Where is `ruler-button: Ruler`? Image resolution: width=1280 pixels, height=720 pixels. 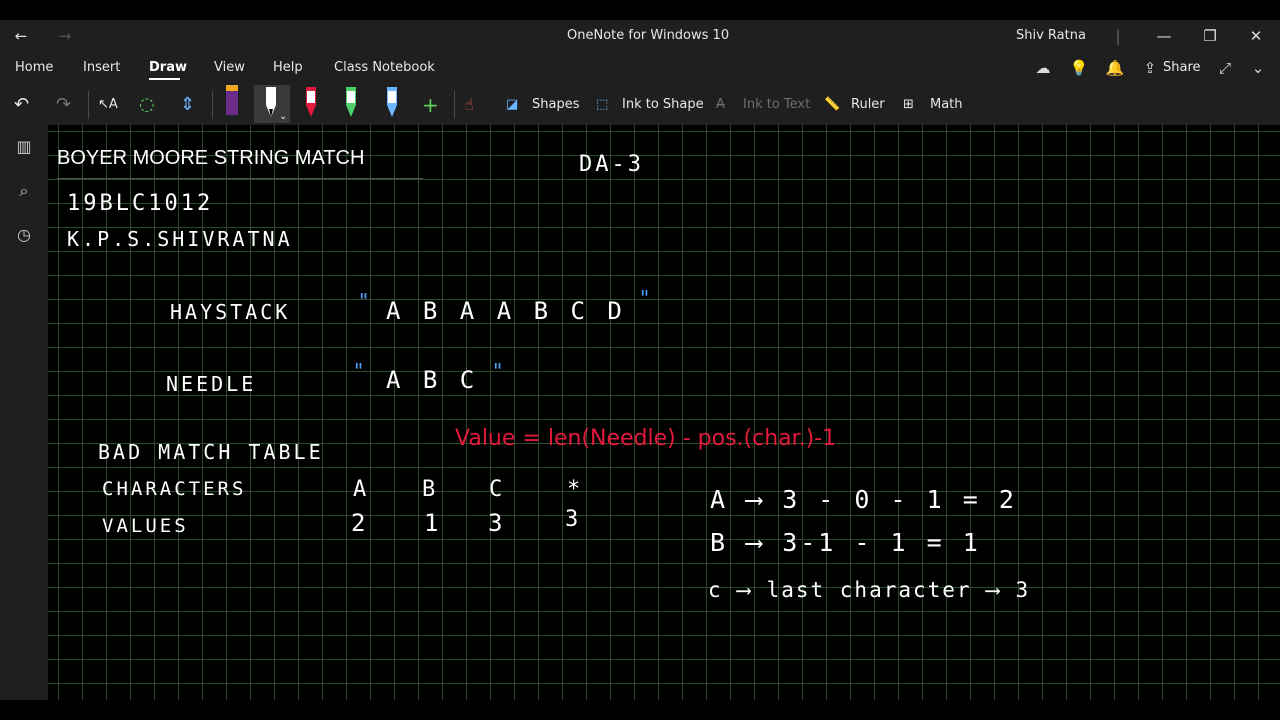 ruler-button: Ruler is located at coordinates (868, 105).